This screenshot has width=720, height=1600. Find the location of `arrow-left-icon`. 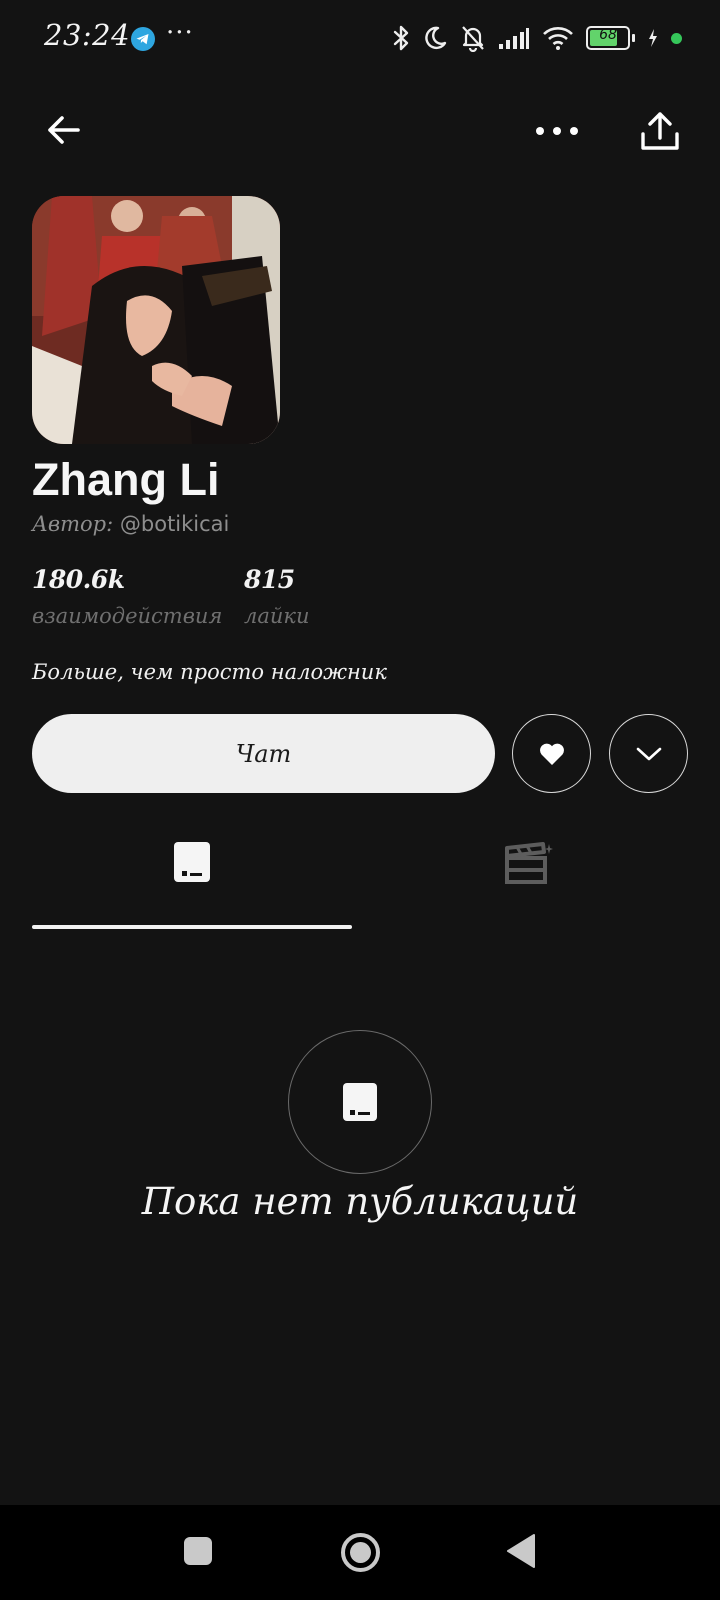

arrow-left-icon is located at coordinates (64, 130).